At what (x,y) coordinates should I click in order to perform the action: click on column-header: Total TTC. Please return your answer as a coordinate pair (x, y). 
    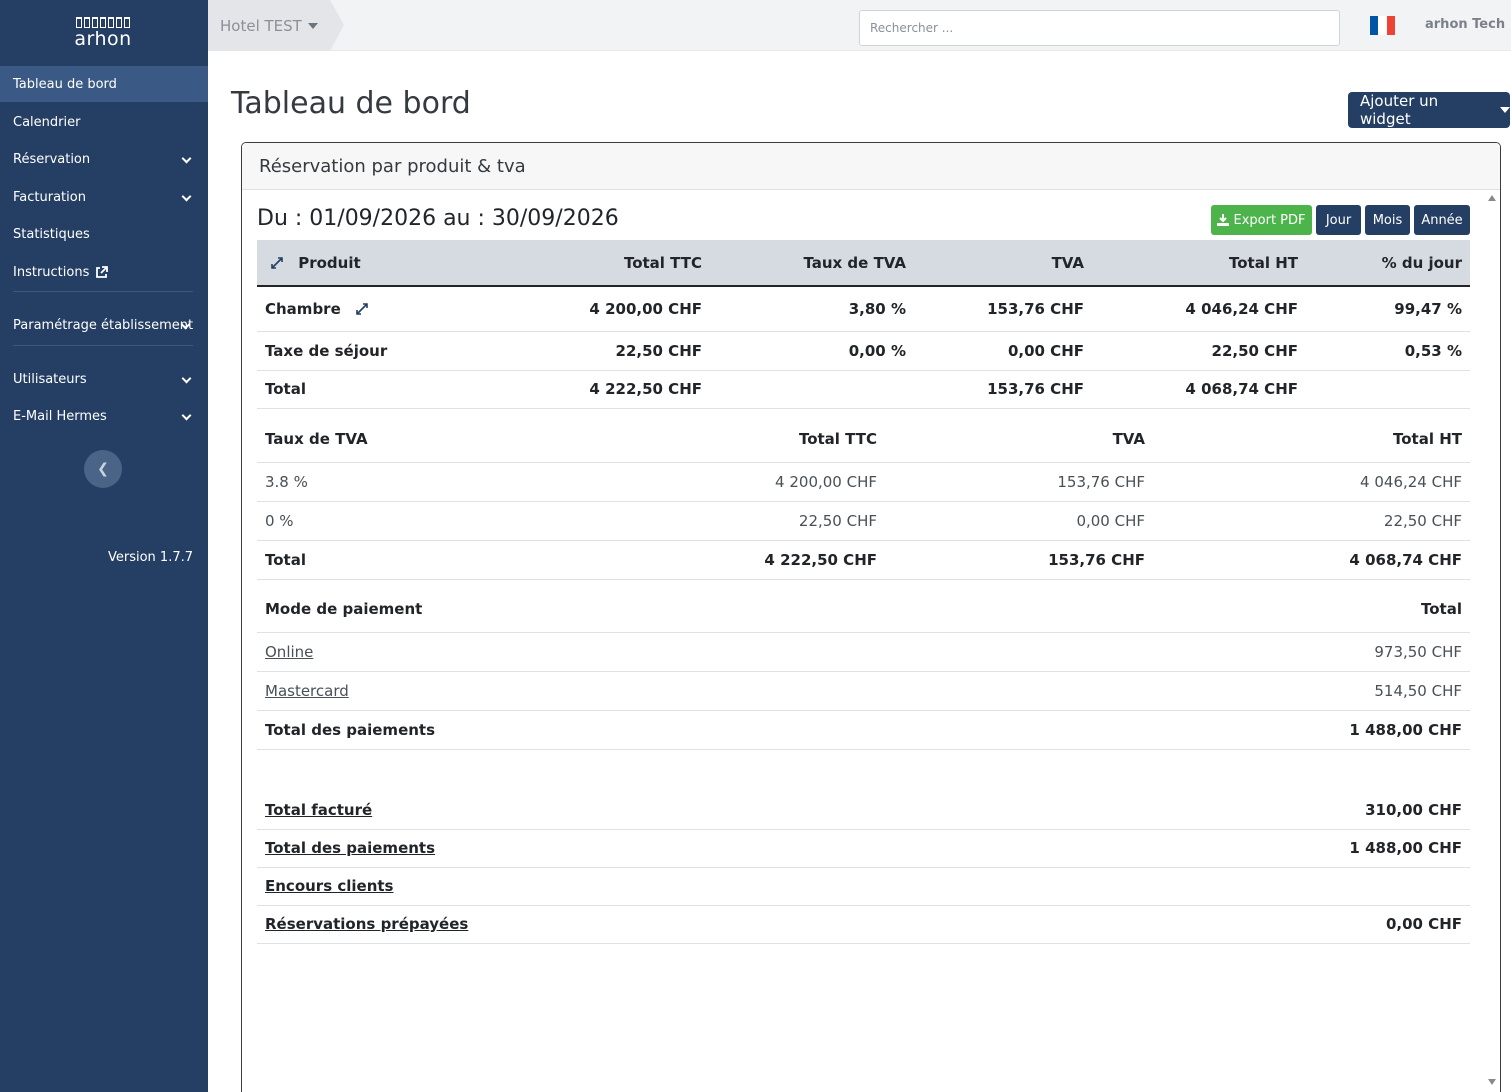
    Looking at the image, I should click on (736, 435).